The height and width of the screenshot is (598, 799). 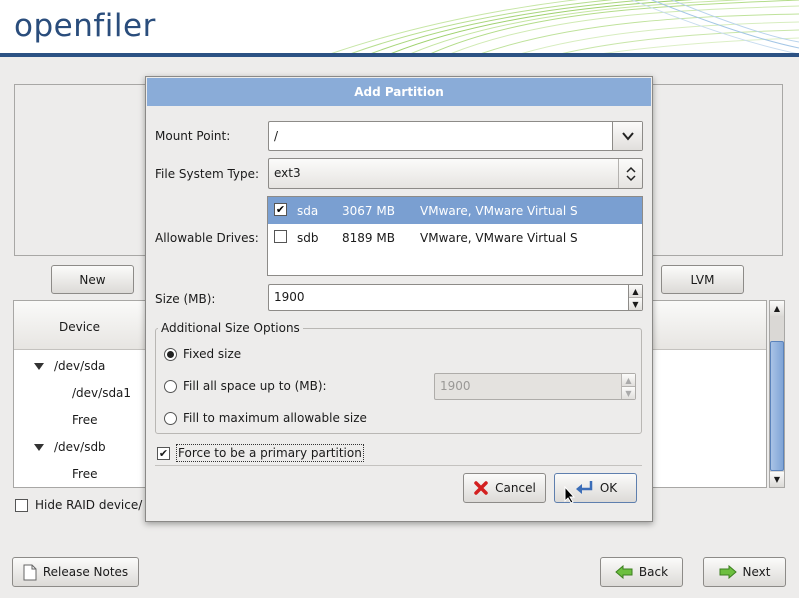 I want to click on fixed-size-label: Fixed size, so click(x=212, y=354).